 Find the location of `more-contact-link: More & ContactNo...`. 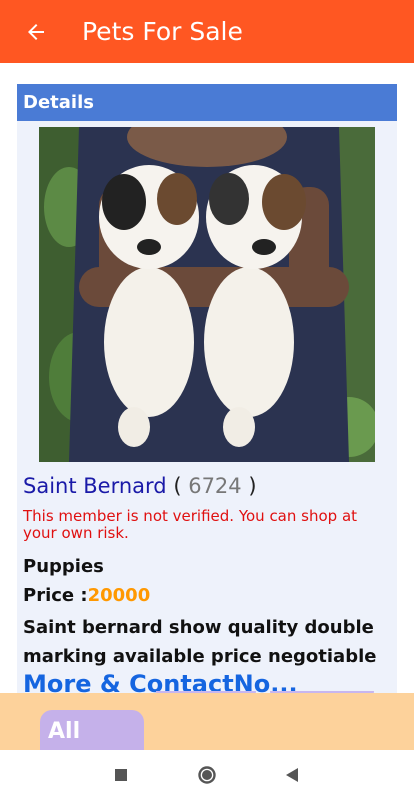

more-contact-link: More & ContactNo... is located at coordinates (160, 681).